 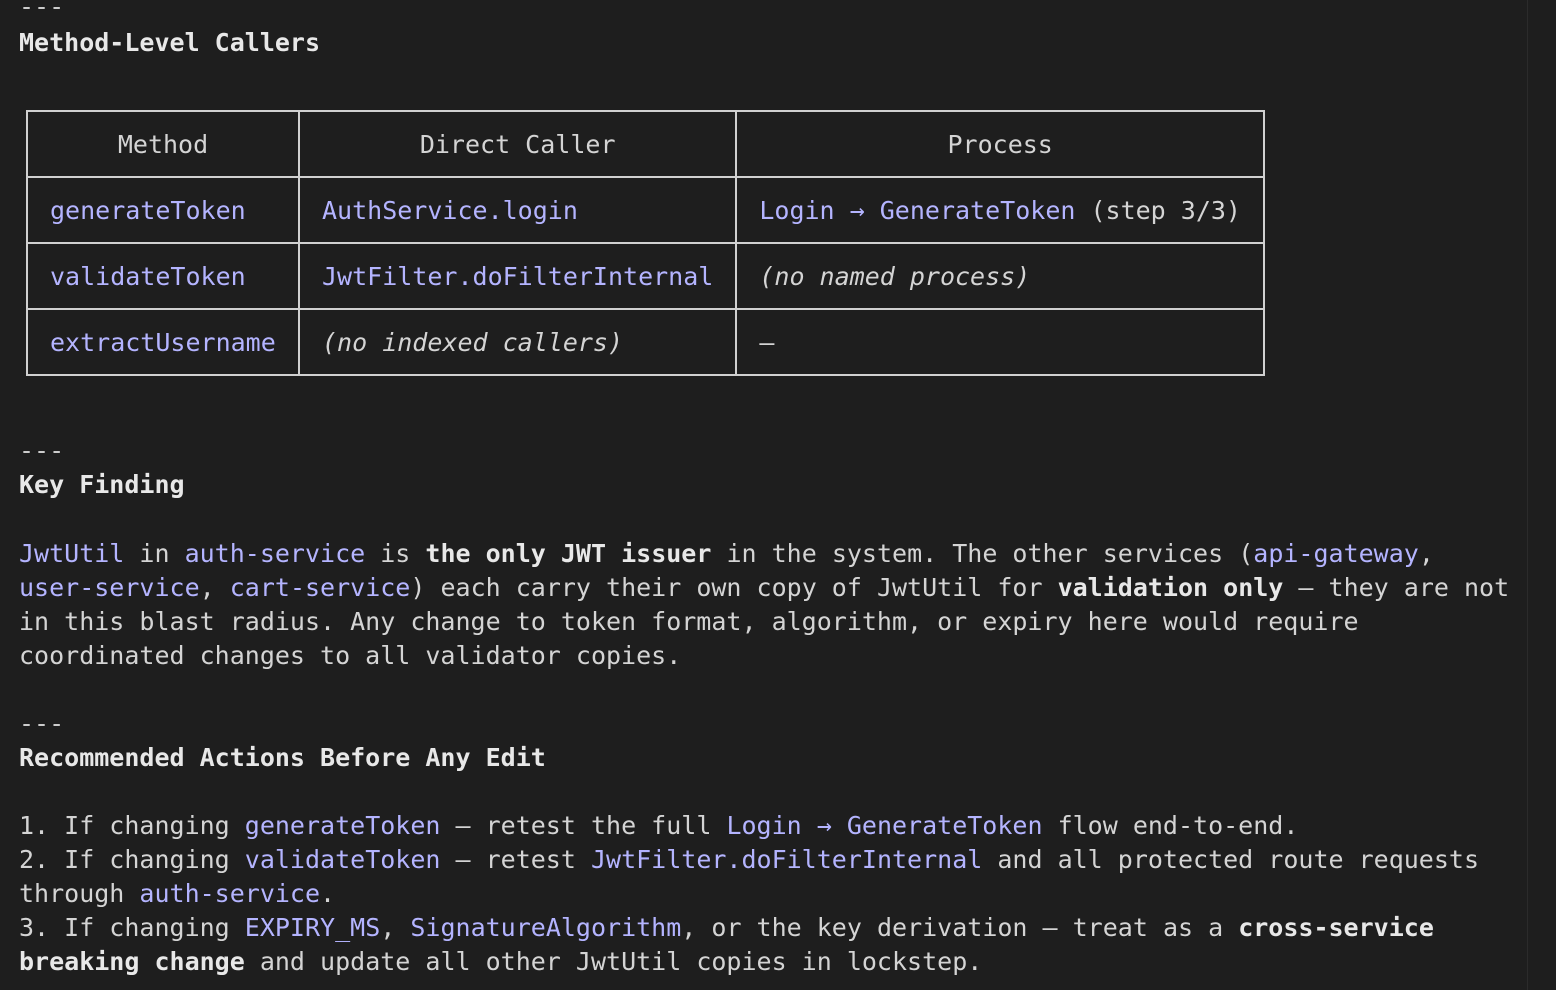 I want to click on text: in the system. The other services (, so click(x=982, y=553).